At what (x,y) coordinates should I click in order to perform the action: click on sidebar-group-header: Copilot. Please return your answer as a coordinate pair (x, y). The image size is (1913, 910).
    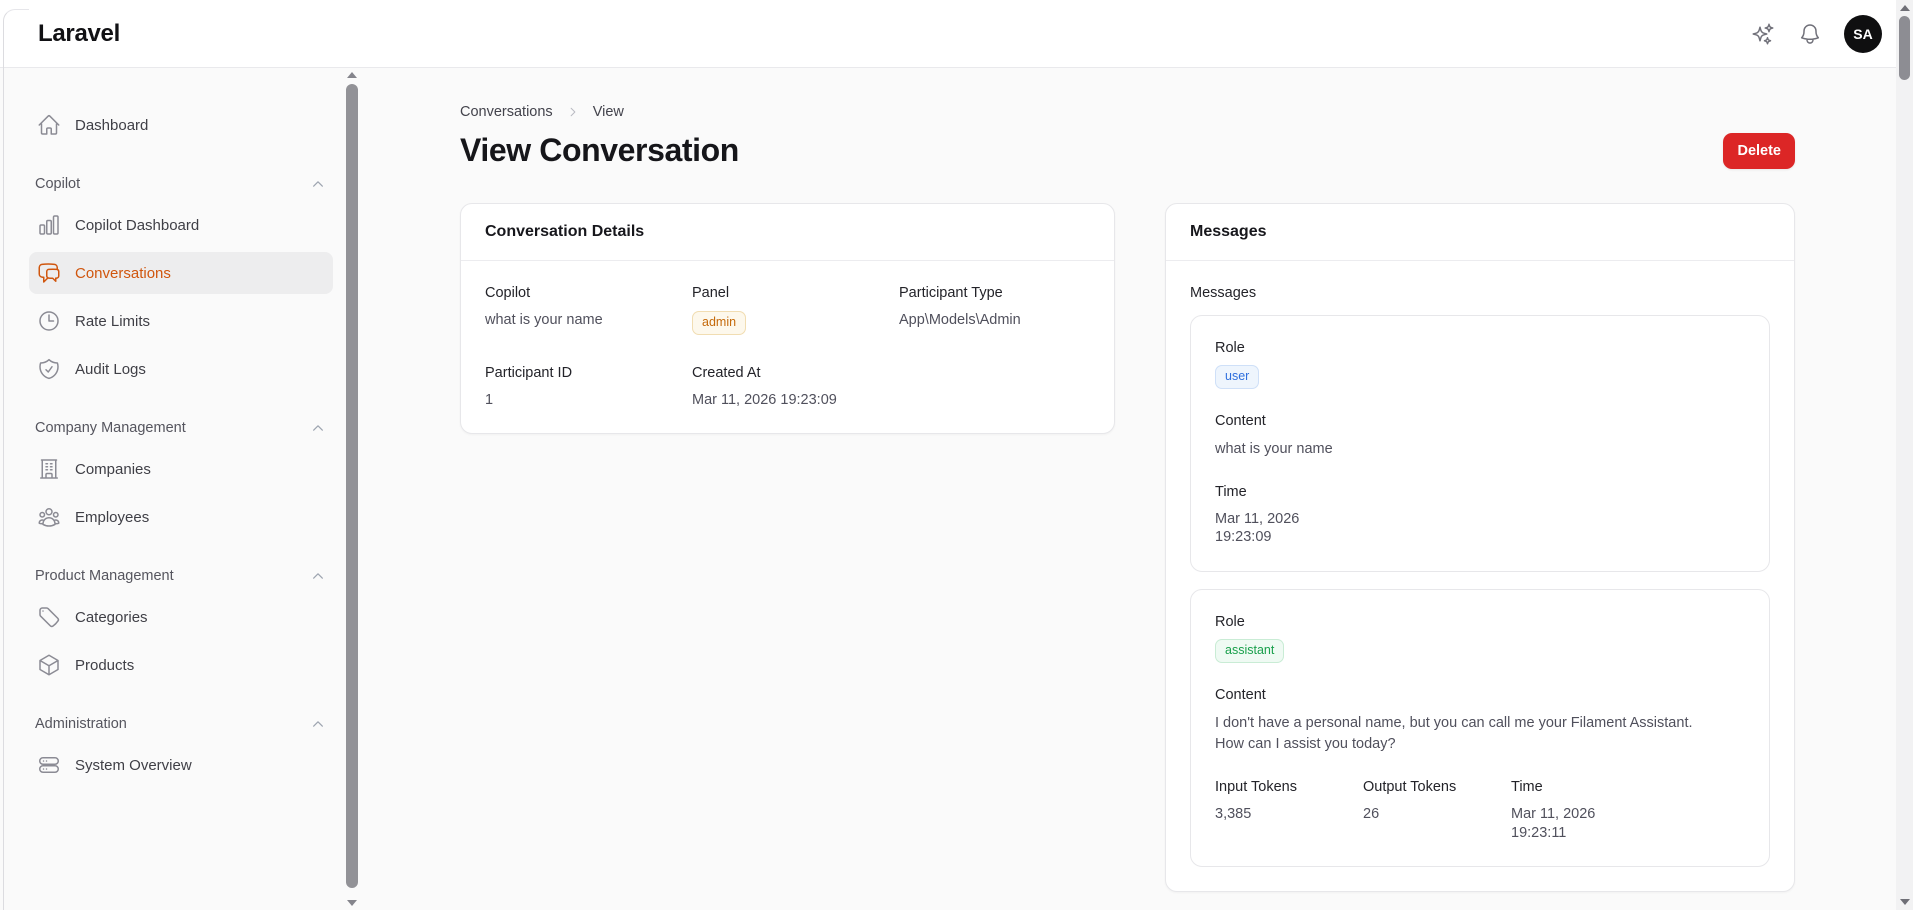
    Looking at the image, I should click on (181, 184).